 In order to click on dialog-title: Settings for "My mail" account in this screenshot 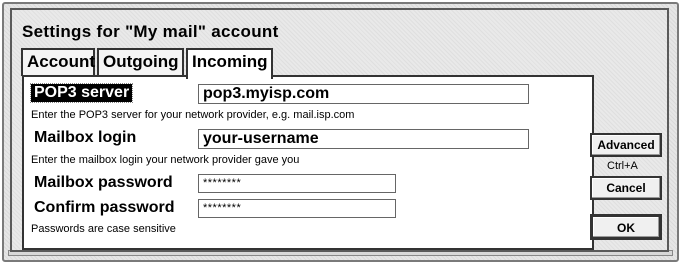, I will do `click(150, 31)`.